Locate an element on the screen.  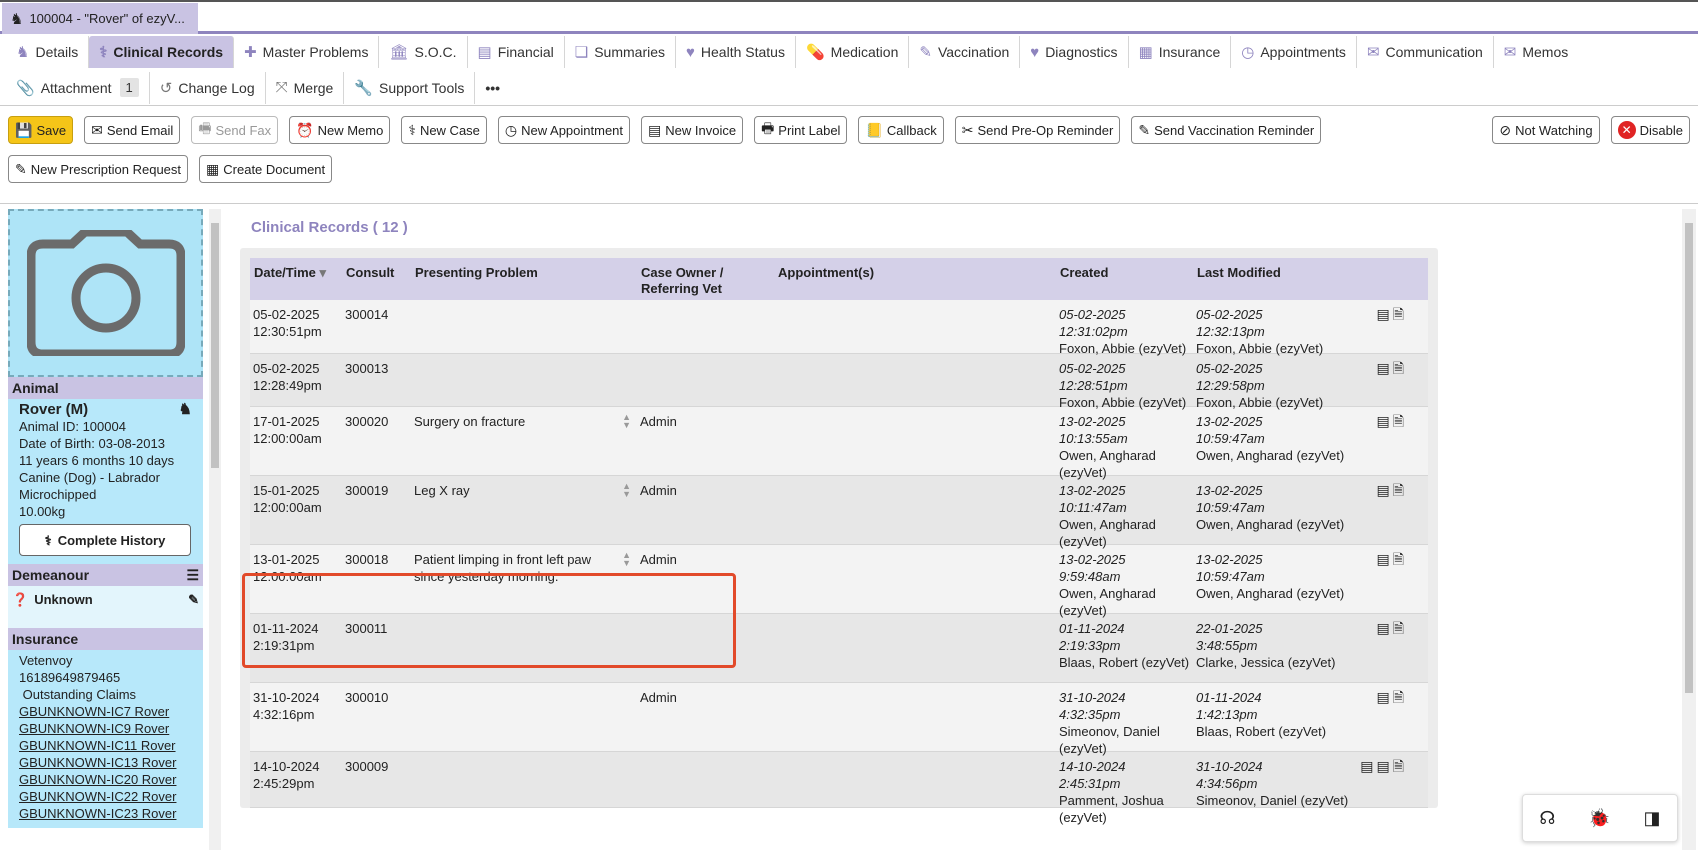
tab-summaries: ❏ Summaries is located at coordinates (620, 52).